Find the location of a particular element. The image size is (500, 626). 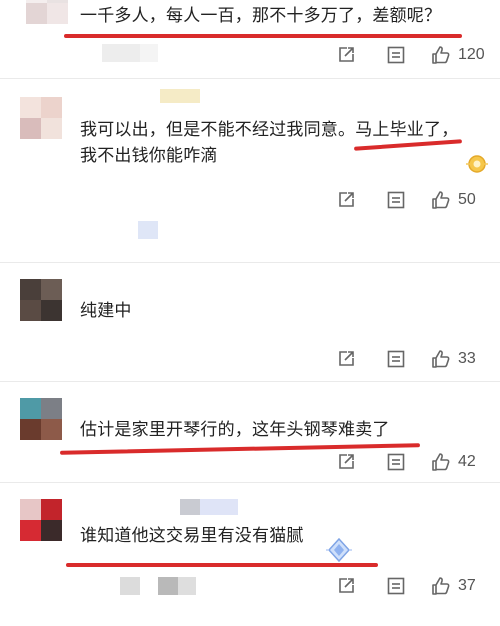

like-count: 37 is located at coordinates (467, 585).